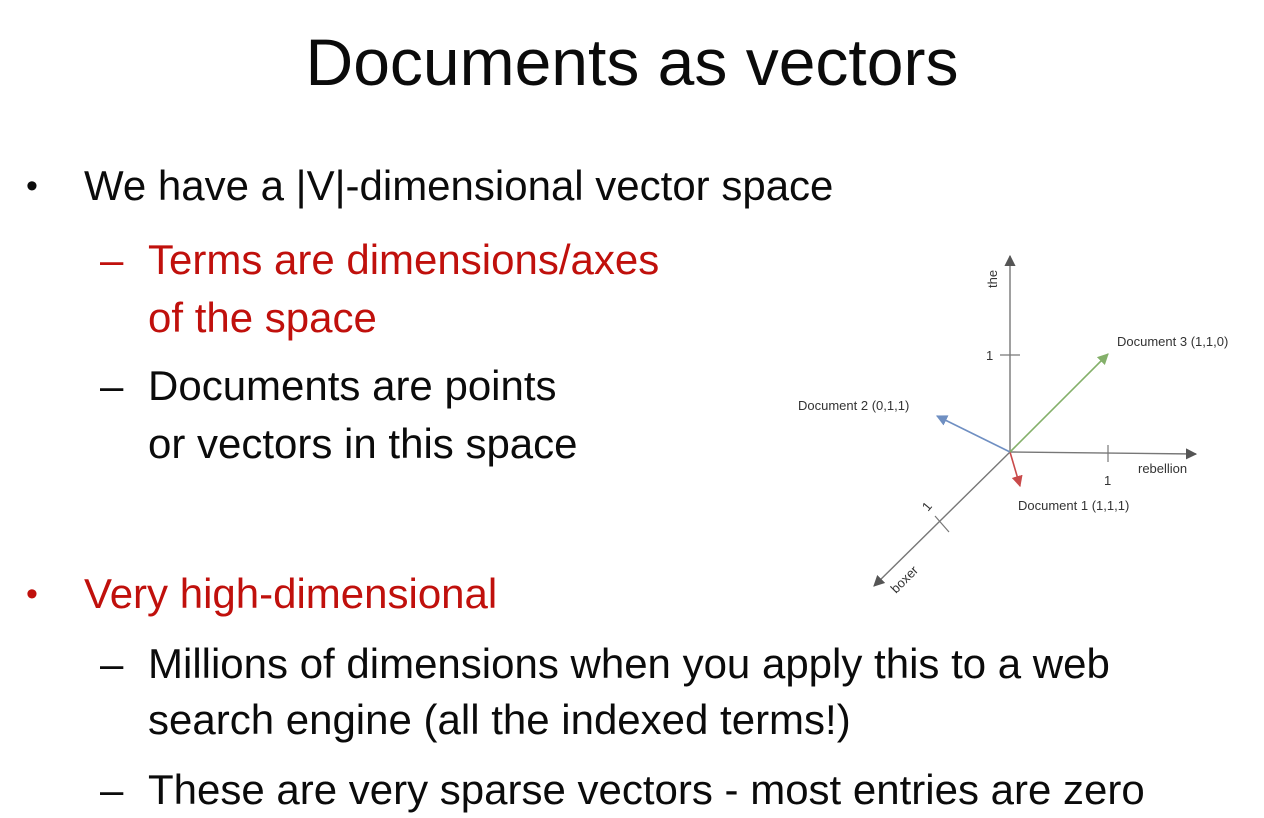  What do you see at coordinates (499, 719) in the screenshot?
I see `subitem-2-1-line-2: search engine (all the indexed terms!)` at bounding box center [499, 719].